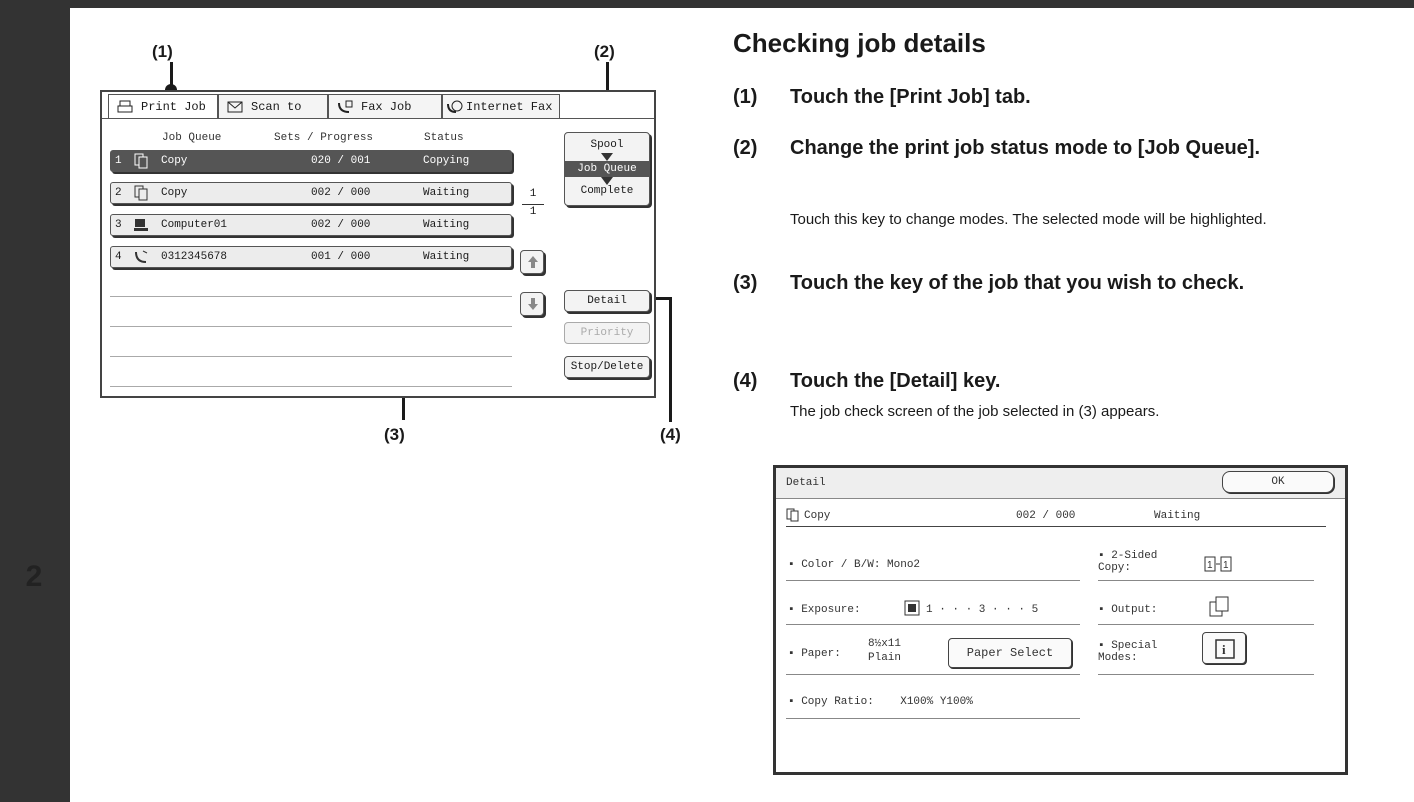 The width and height of the screenshot is (1414, 802). What do you see at coordinates (118, 193) in the screenshot?
I see `row-num: 2` at bounding box center [118, 193].